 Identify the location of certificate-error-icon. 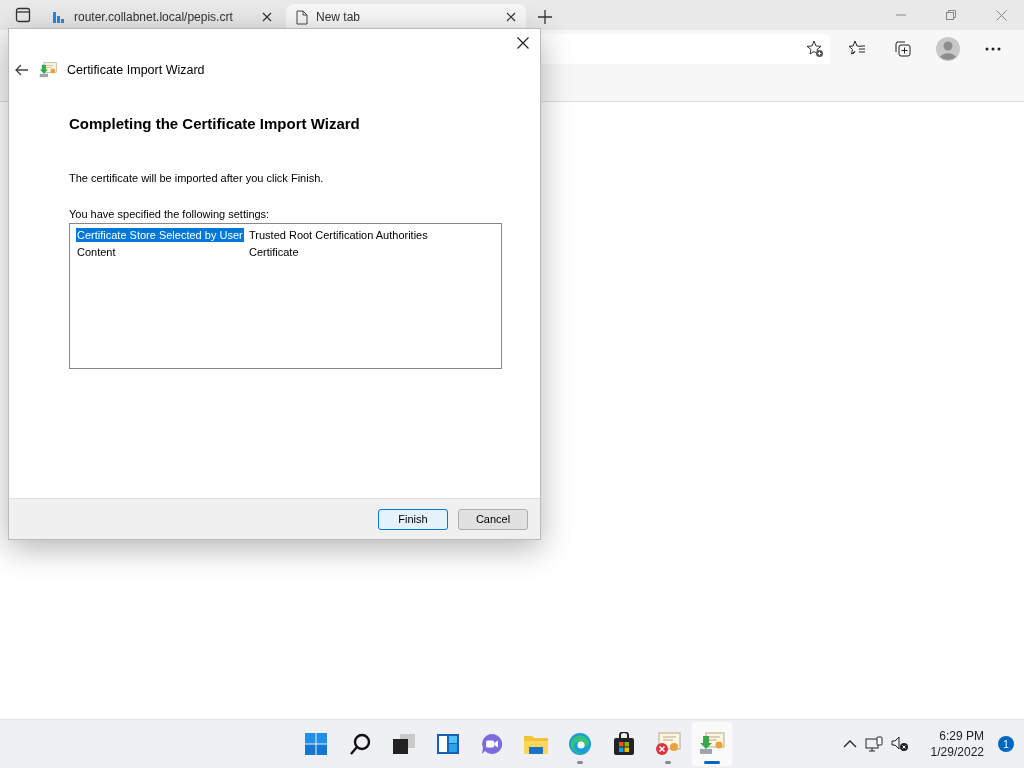
(668, 744).